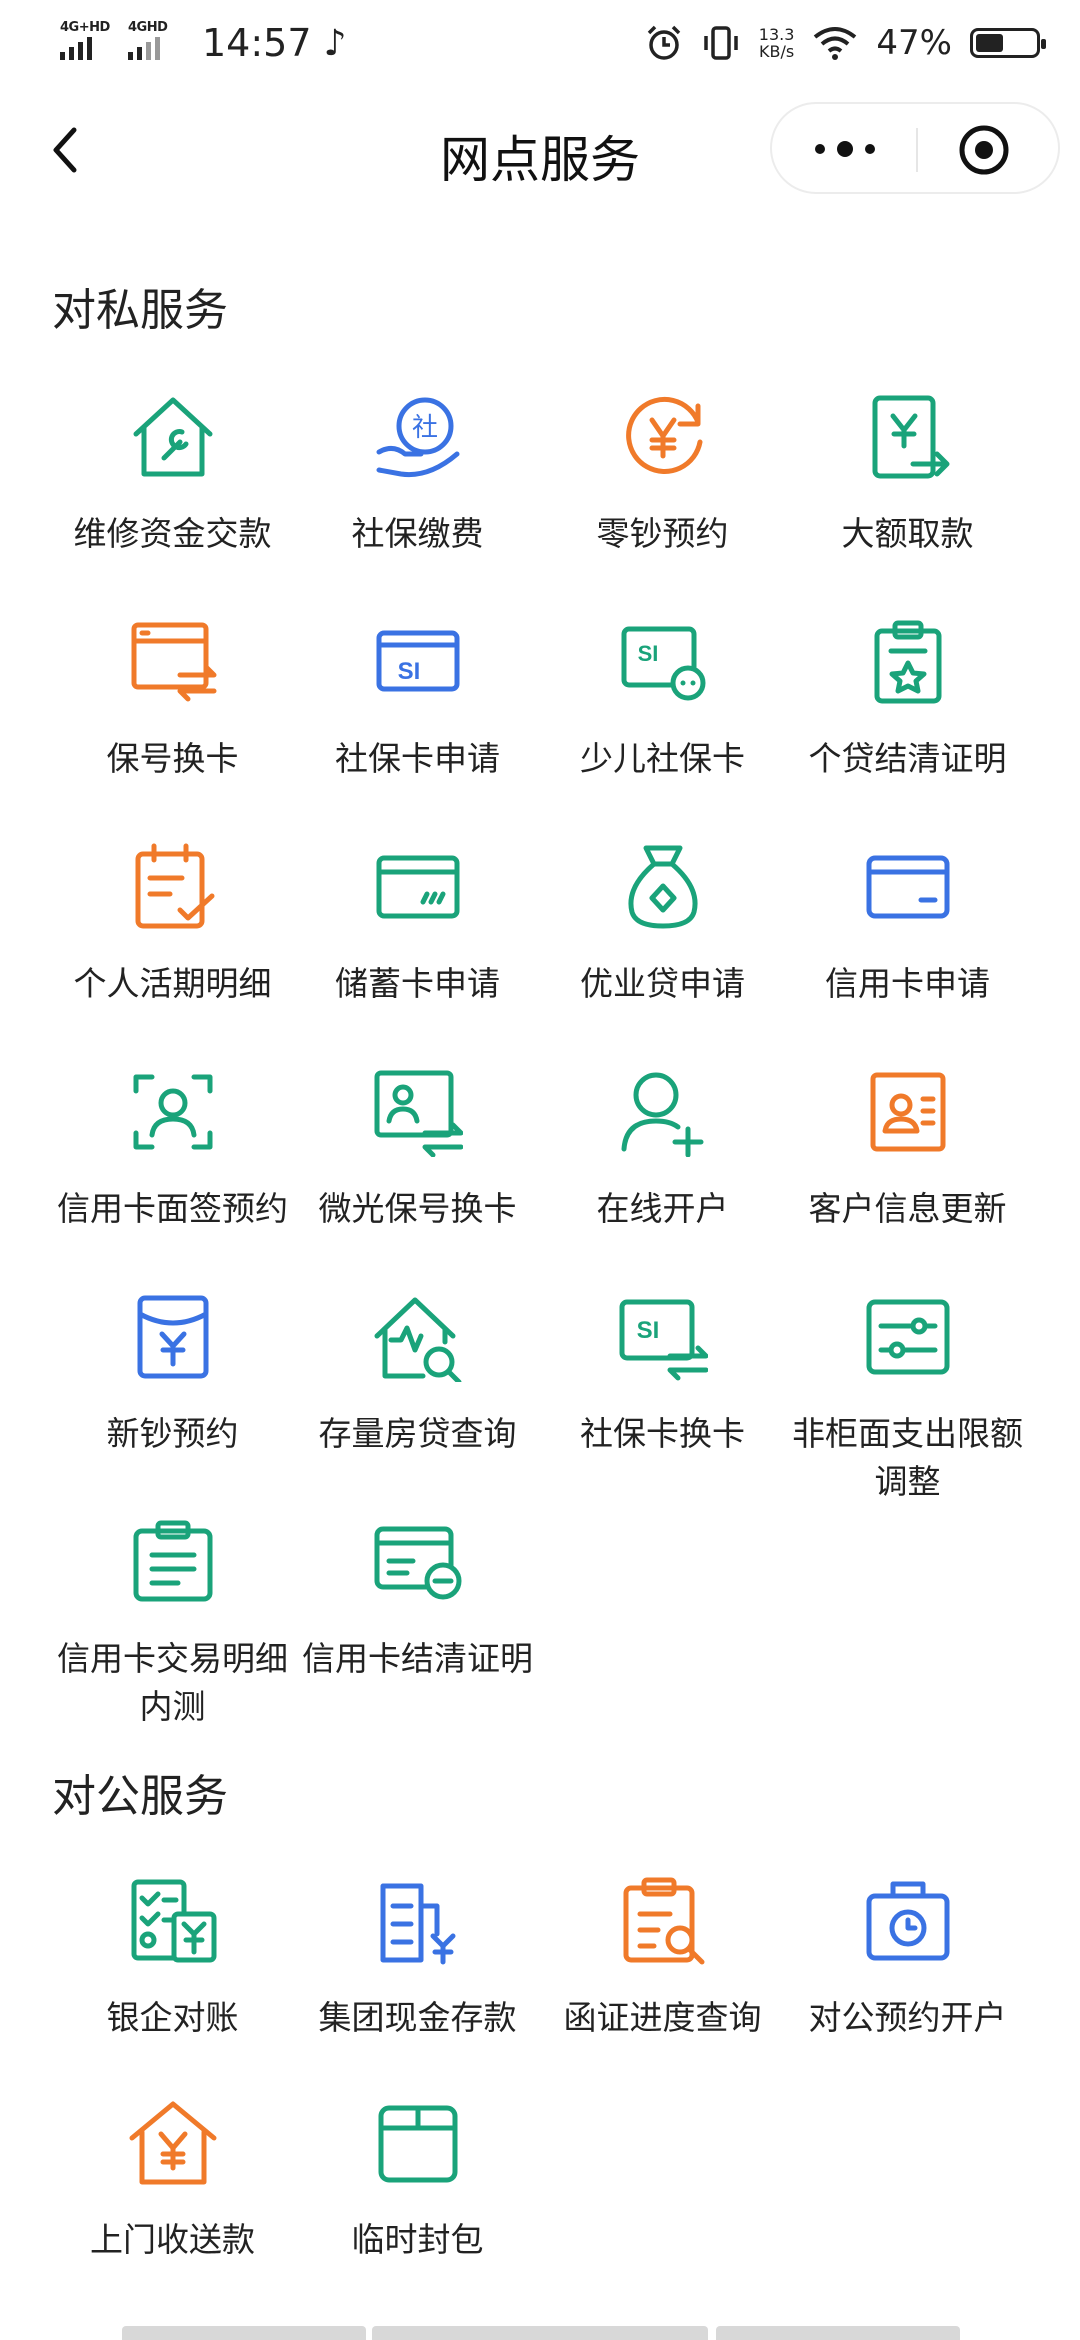  What do you see at coordinates (907, 1988) in the screenshot?
I see `service-tile: 对公预约开户` at bounding box center [907, 1988].